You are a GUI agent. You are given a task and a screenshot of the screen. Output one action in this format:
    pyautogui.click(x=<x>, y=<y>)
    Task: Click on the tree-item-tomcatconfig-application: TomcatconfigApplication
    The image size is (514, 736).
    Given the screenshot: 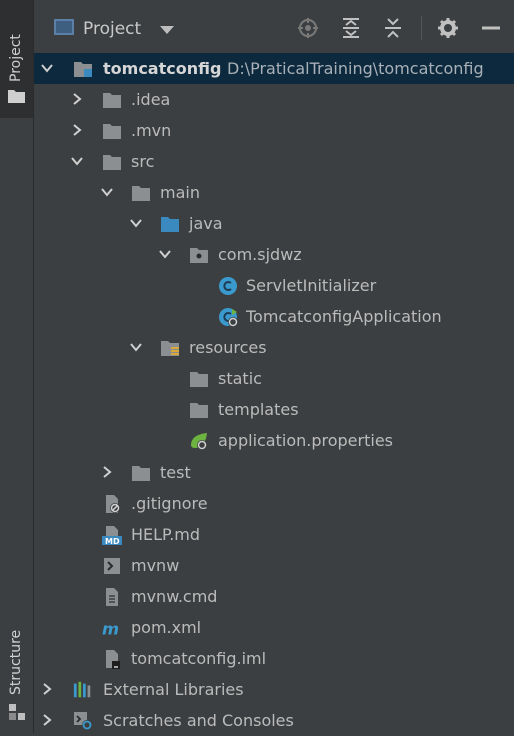 What is the action you would take?
    pyautogui.click(x=274, y=316)
    